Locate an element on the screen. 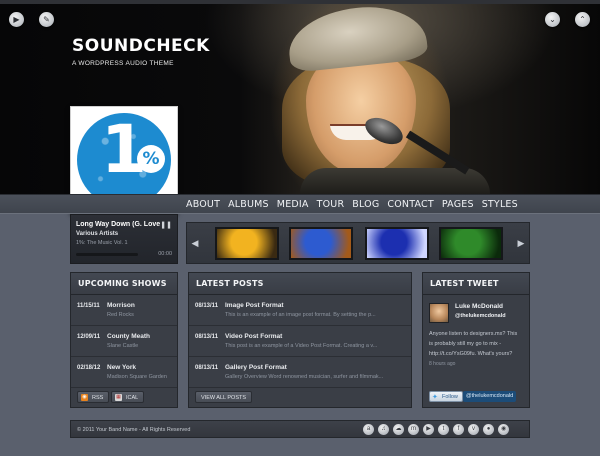  soundcloud-icon: ☁ is located at coordinates (398, 429).